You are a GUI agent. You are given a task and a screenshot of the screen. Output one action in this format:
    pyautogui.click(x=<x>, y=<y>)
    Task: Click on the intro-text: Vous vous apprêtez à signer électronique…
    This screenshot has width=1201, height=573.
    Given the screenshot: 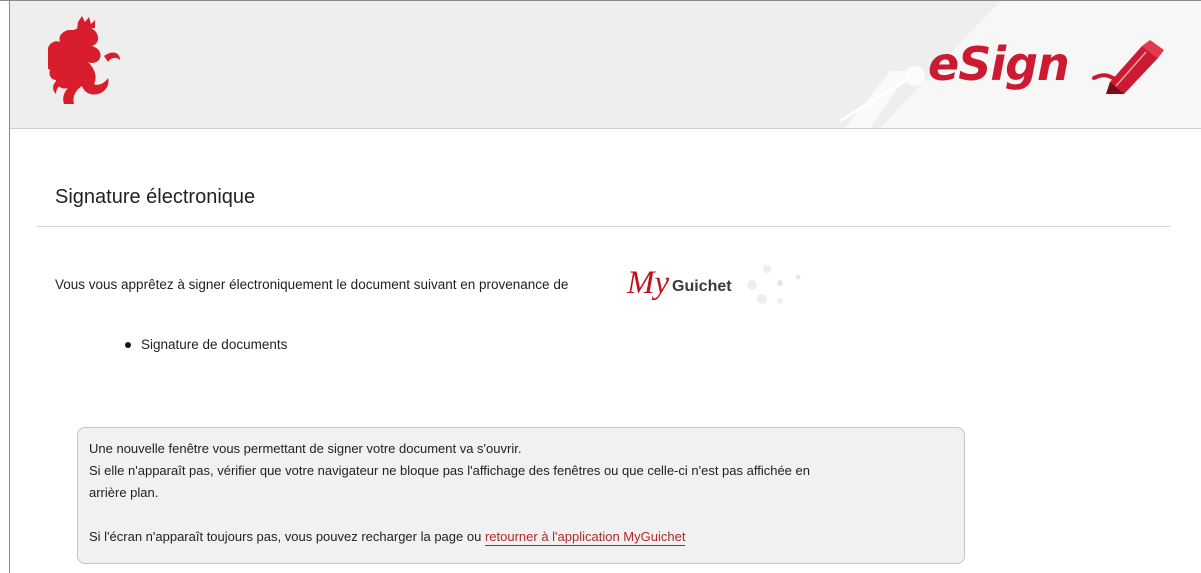 What is the action you would take?
    pyautogui.click(x=312, y=284)
    